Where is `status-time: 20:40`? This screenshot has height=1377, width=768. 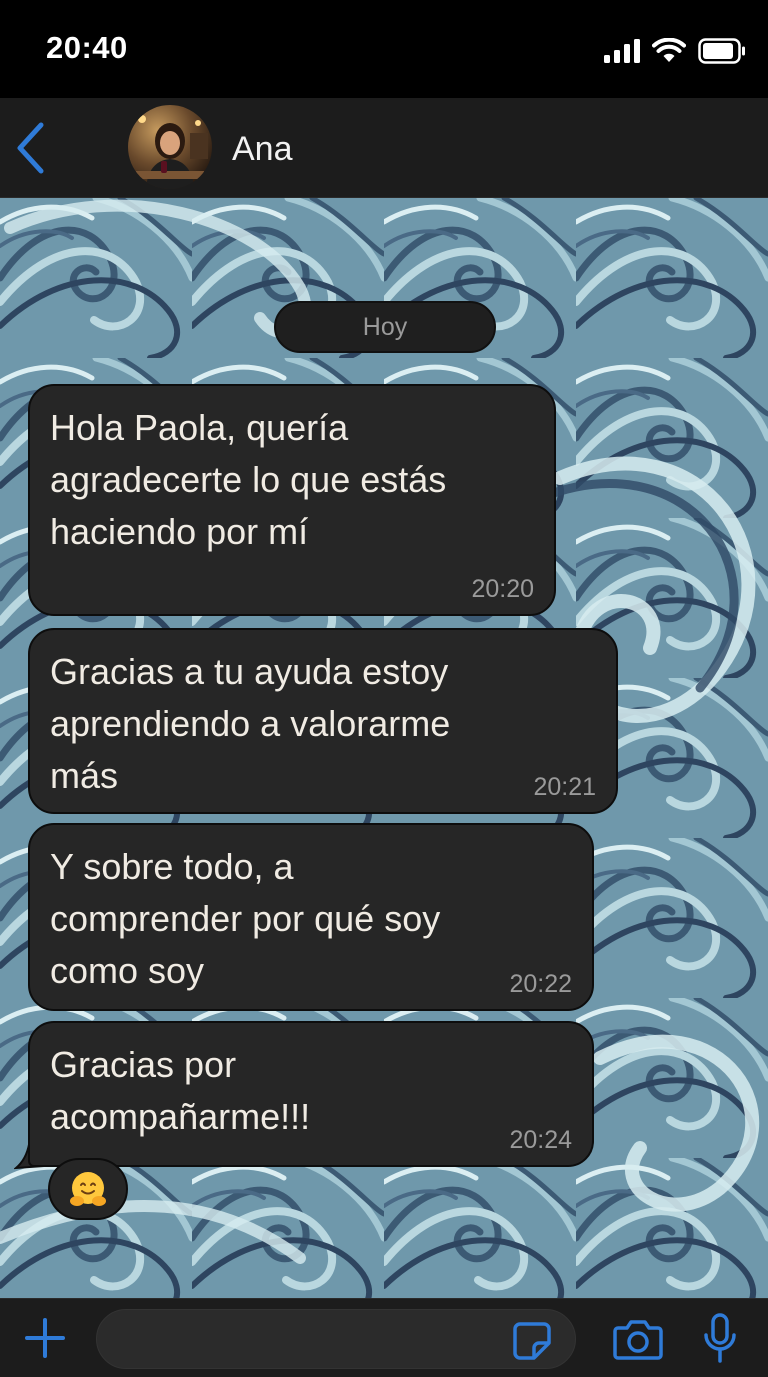
status-time: 20:40 is located at coordinates (87, 47).